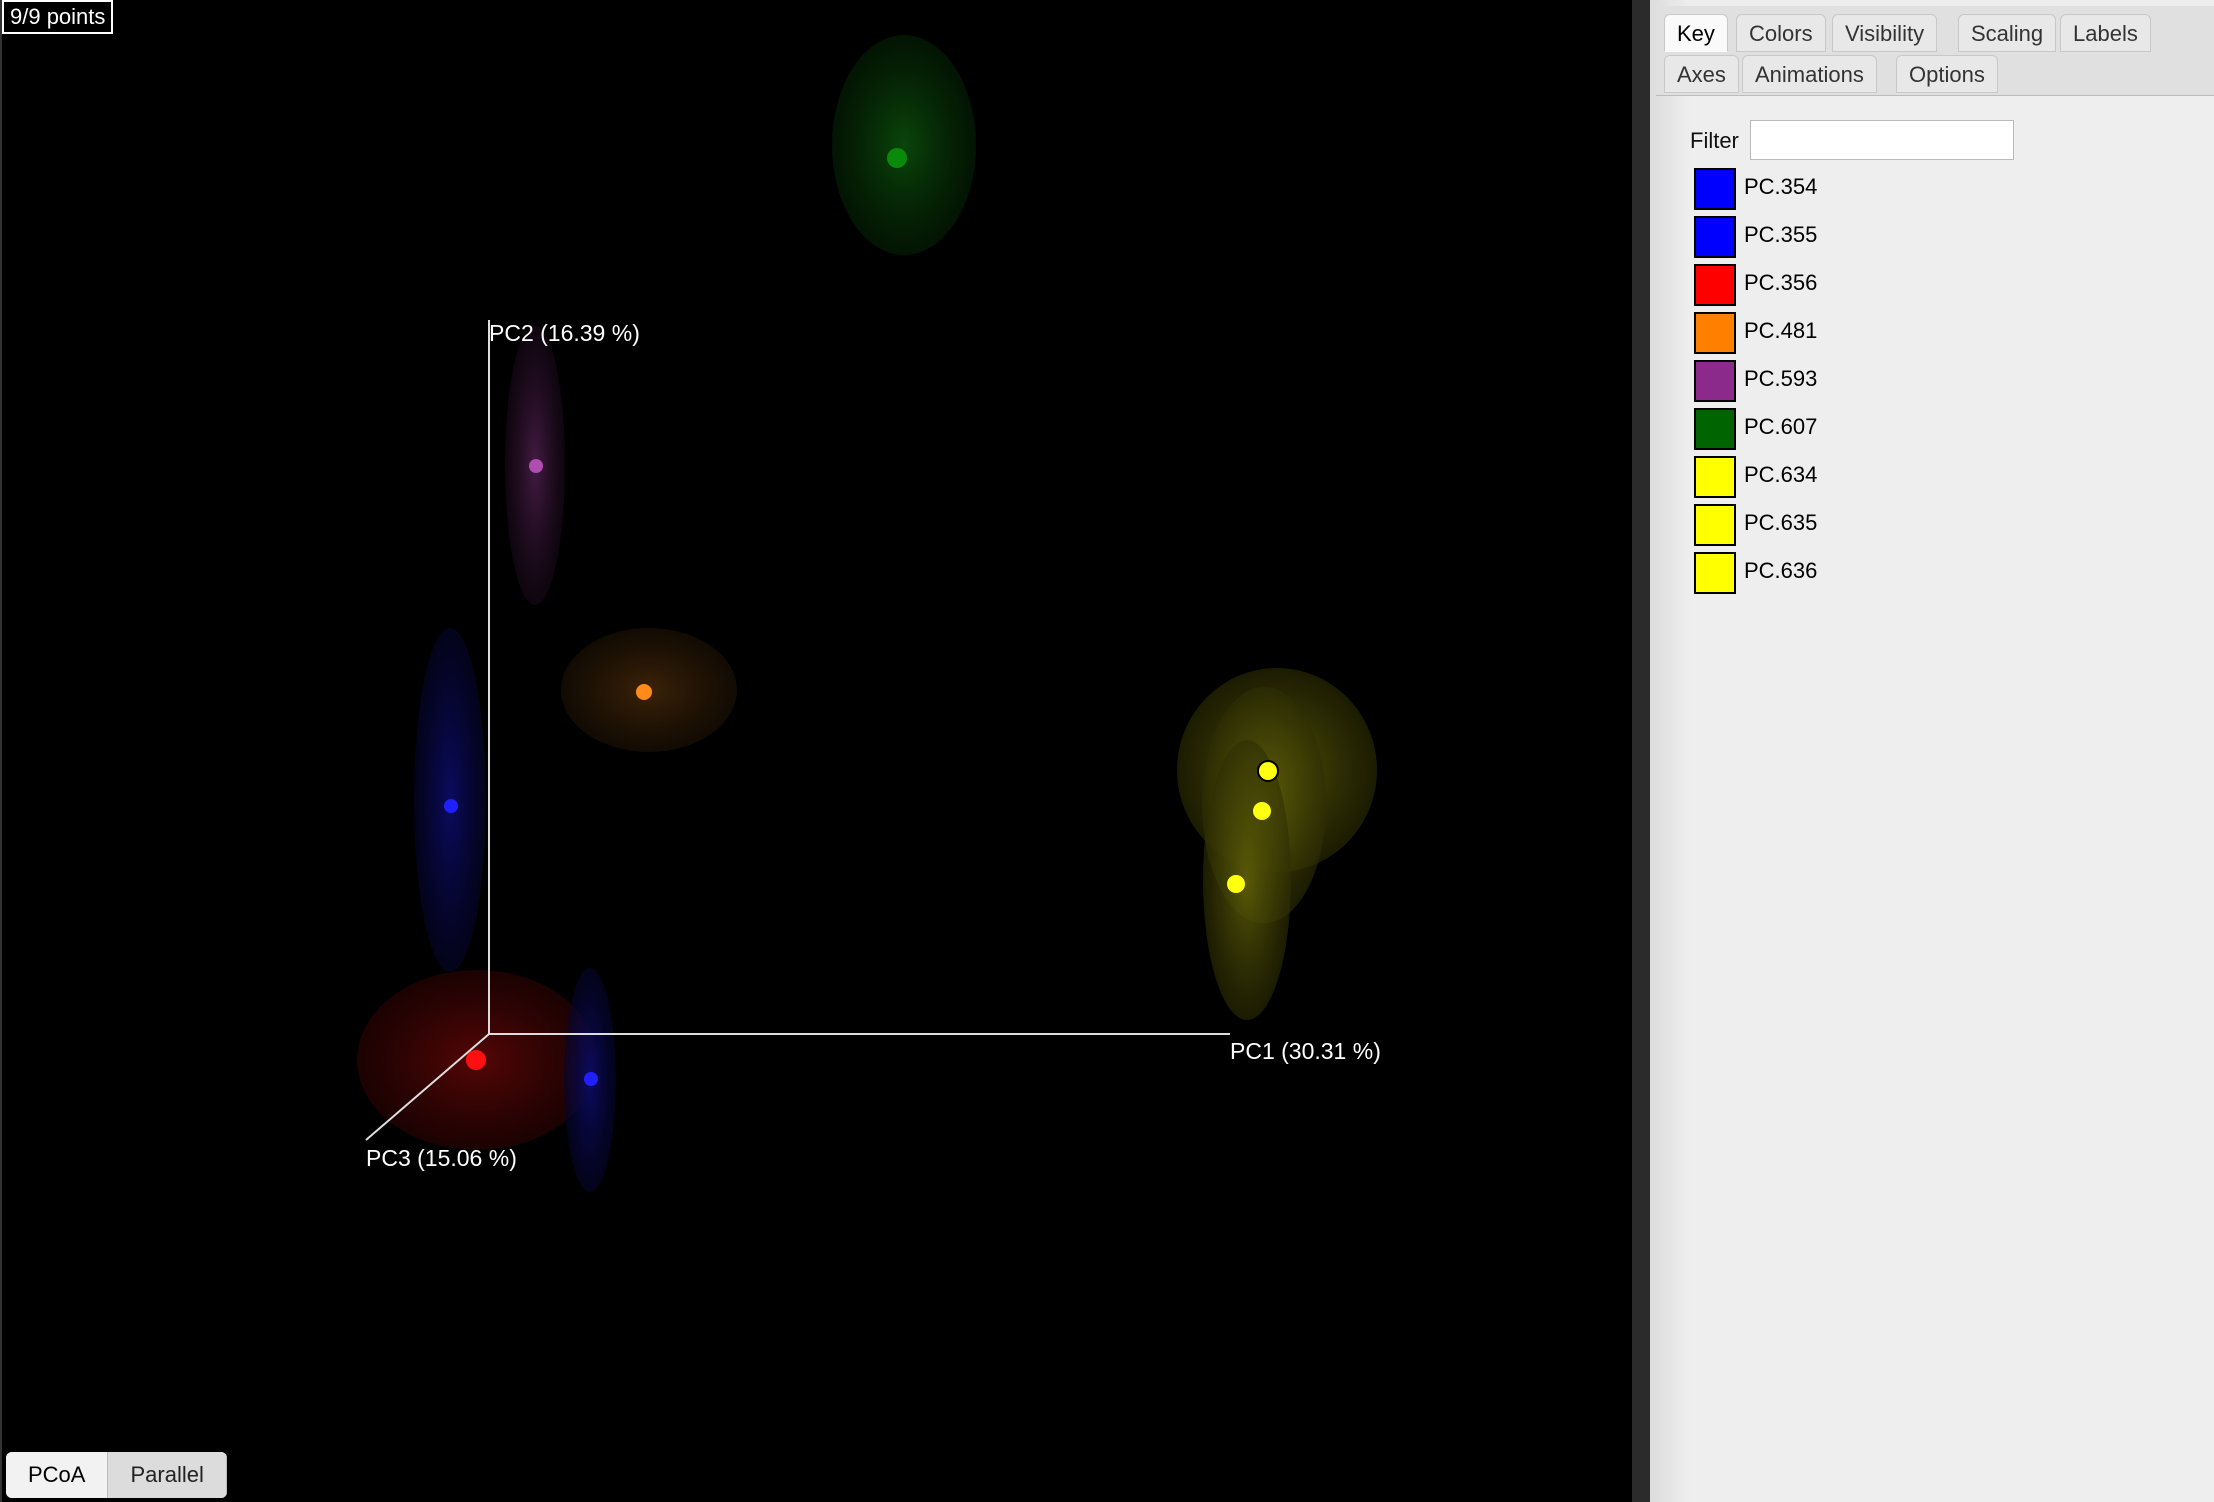 The image size is (2214, 1502). I want to click on key-label: PC.481, so click(1781, 330).